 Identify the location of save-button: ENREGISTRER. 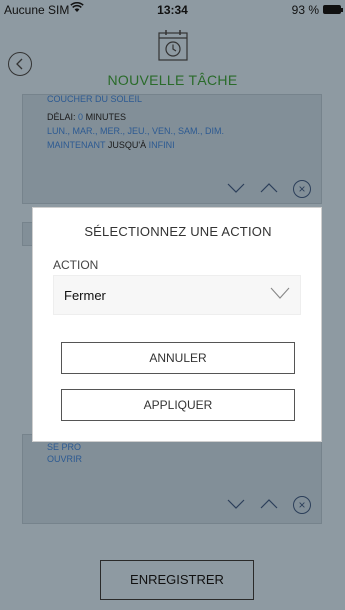
(177, 580).